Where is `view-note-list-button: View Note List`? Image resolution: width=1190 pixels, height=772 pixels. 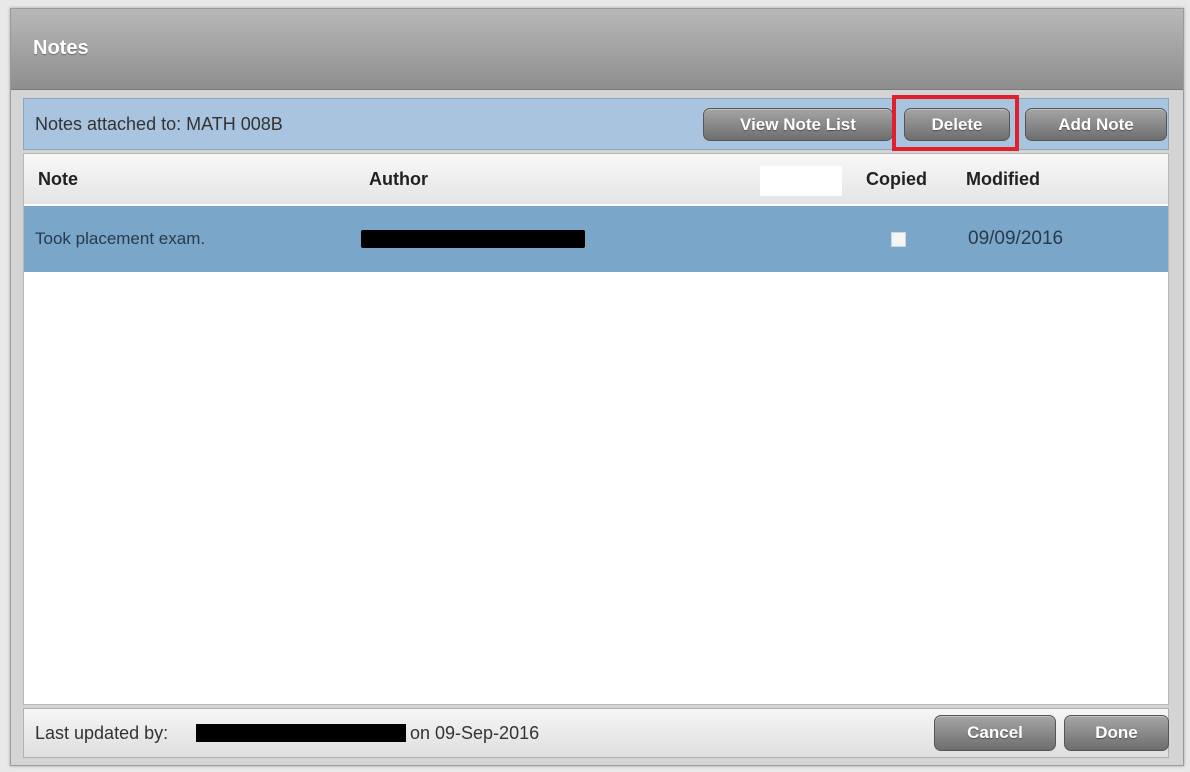
view-note-list-button: View Note List is located at coordinates (798, 124).